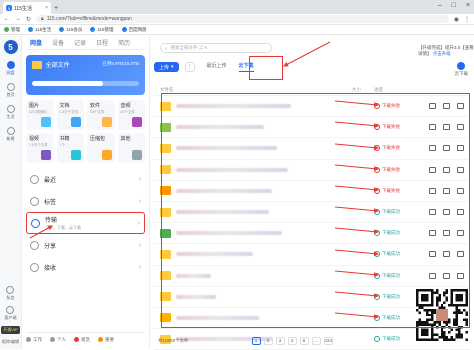  What do you see at coordinates (189, 47) in the screenshot?
I see `search-placeholder: 搜索全部文件 ⌘ K` at bounding box center [189, 47].